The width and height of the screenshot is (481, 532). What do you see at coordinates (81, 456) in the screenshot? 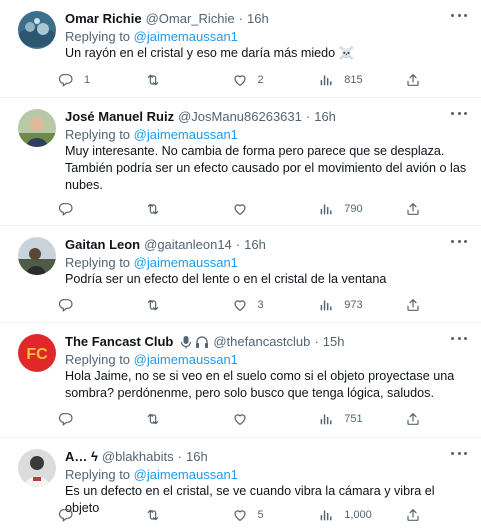
I see `display-name: A… ϟ` at bounding box center [81, 456].